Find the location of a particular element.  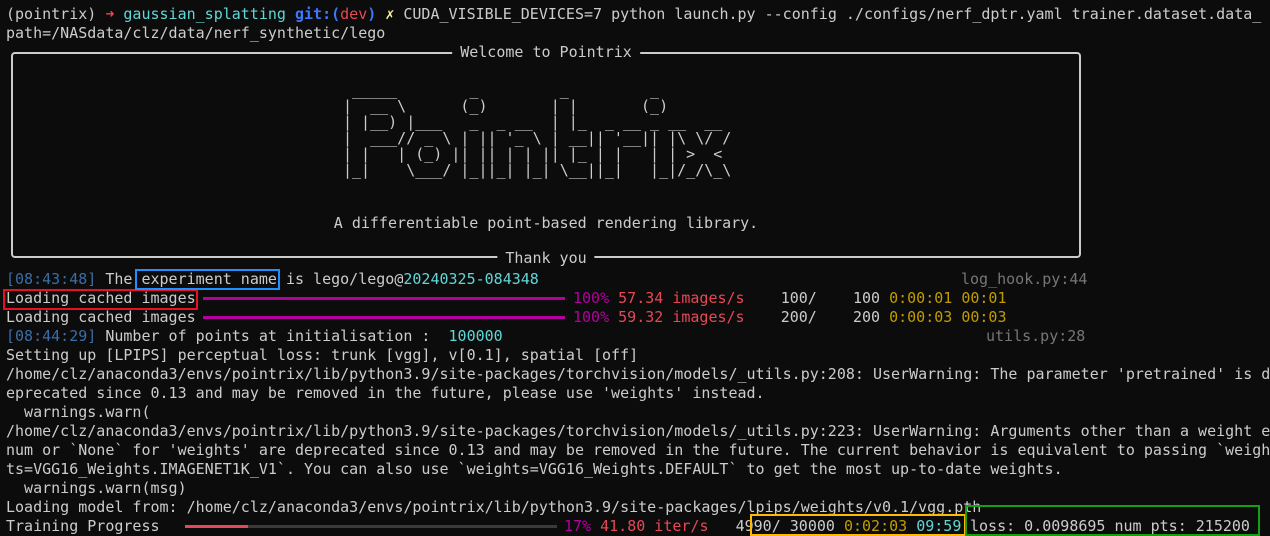

training-label: Training Progress is located at coordinates (83, 526).